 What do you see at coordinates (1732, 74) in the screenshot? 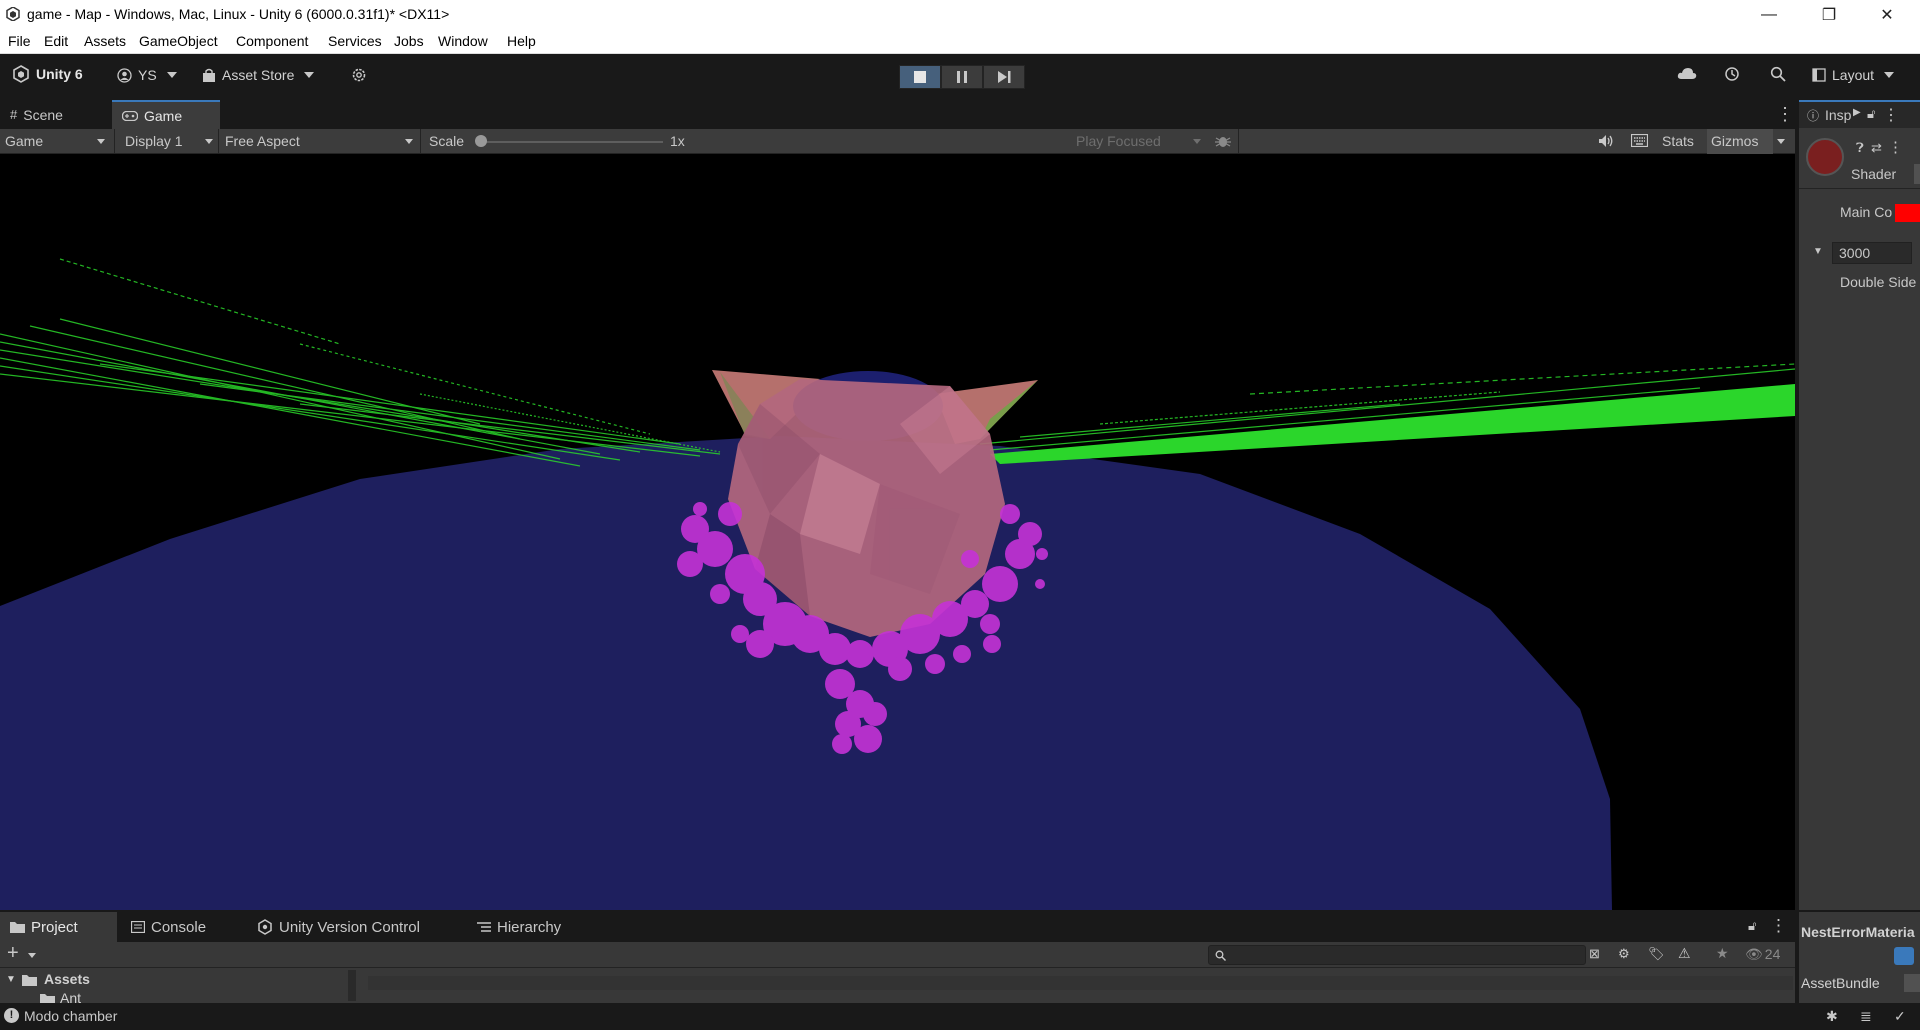
I see `history-button` at bounding box center [1732, 74].